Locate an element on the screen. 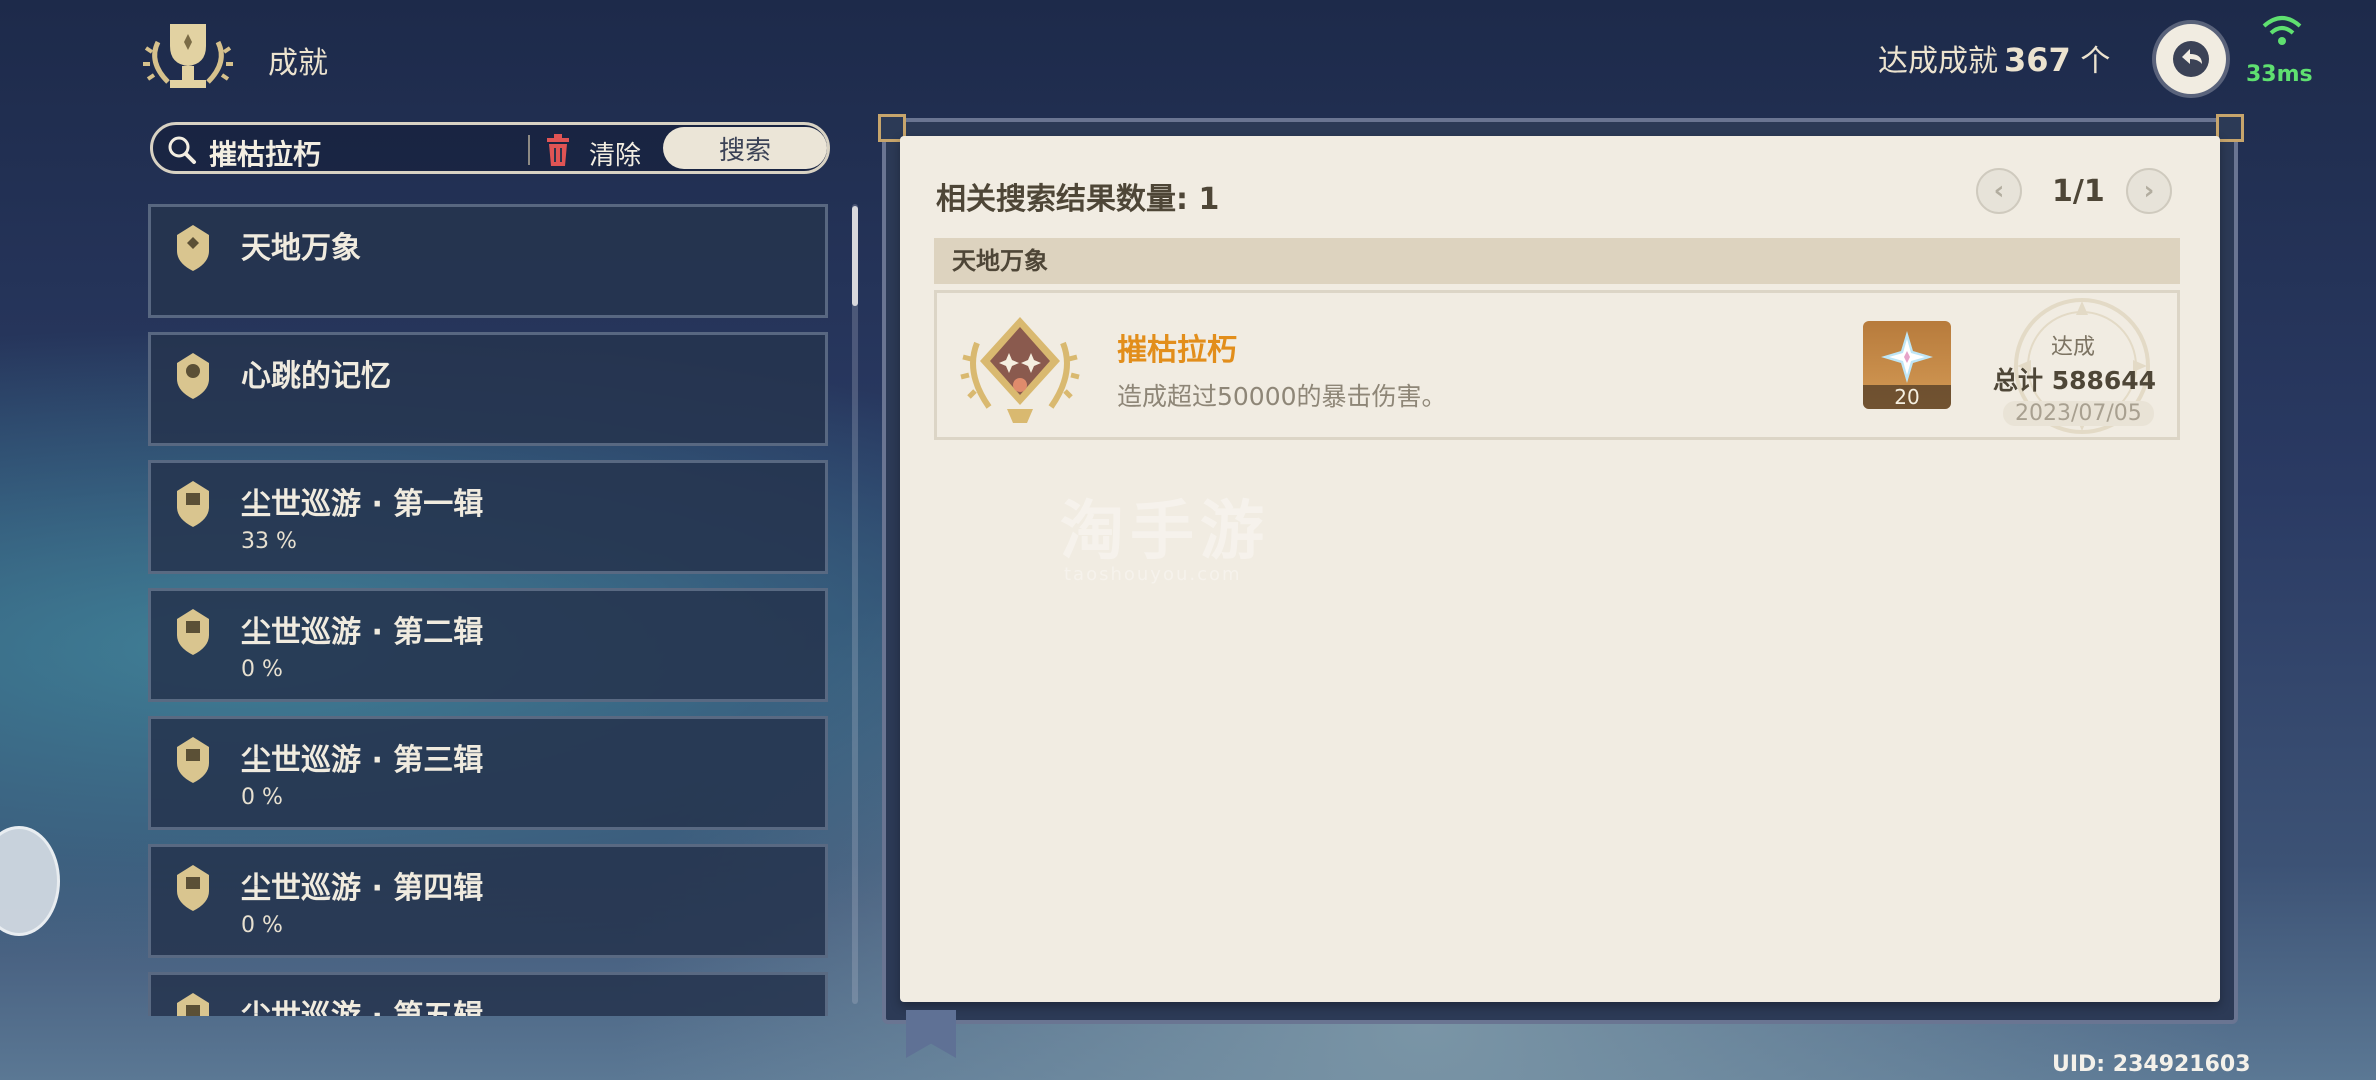 This screenshot has height=1080, width=2376. reward-item: 20 is located at coordinates (1907, 365).